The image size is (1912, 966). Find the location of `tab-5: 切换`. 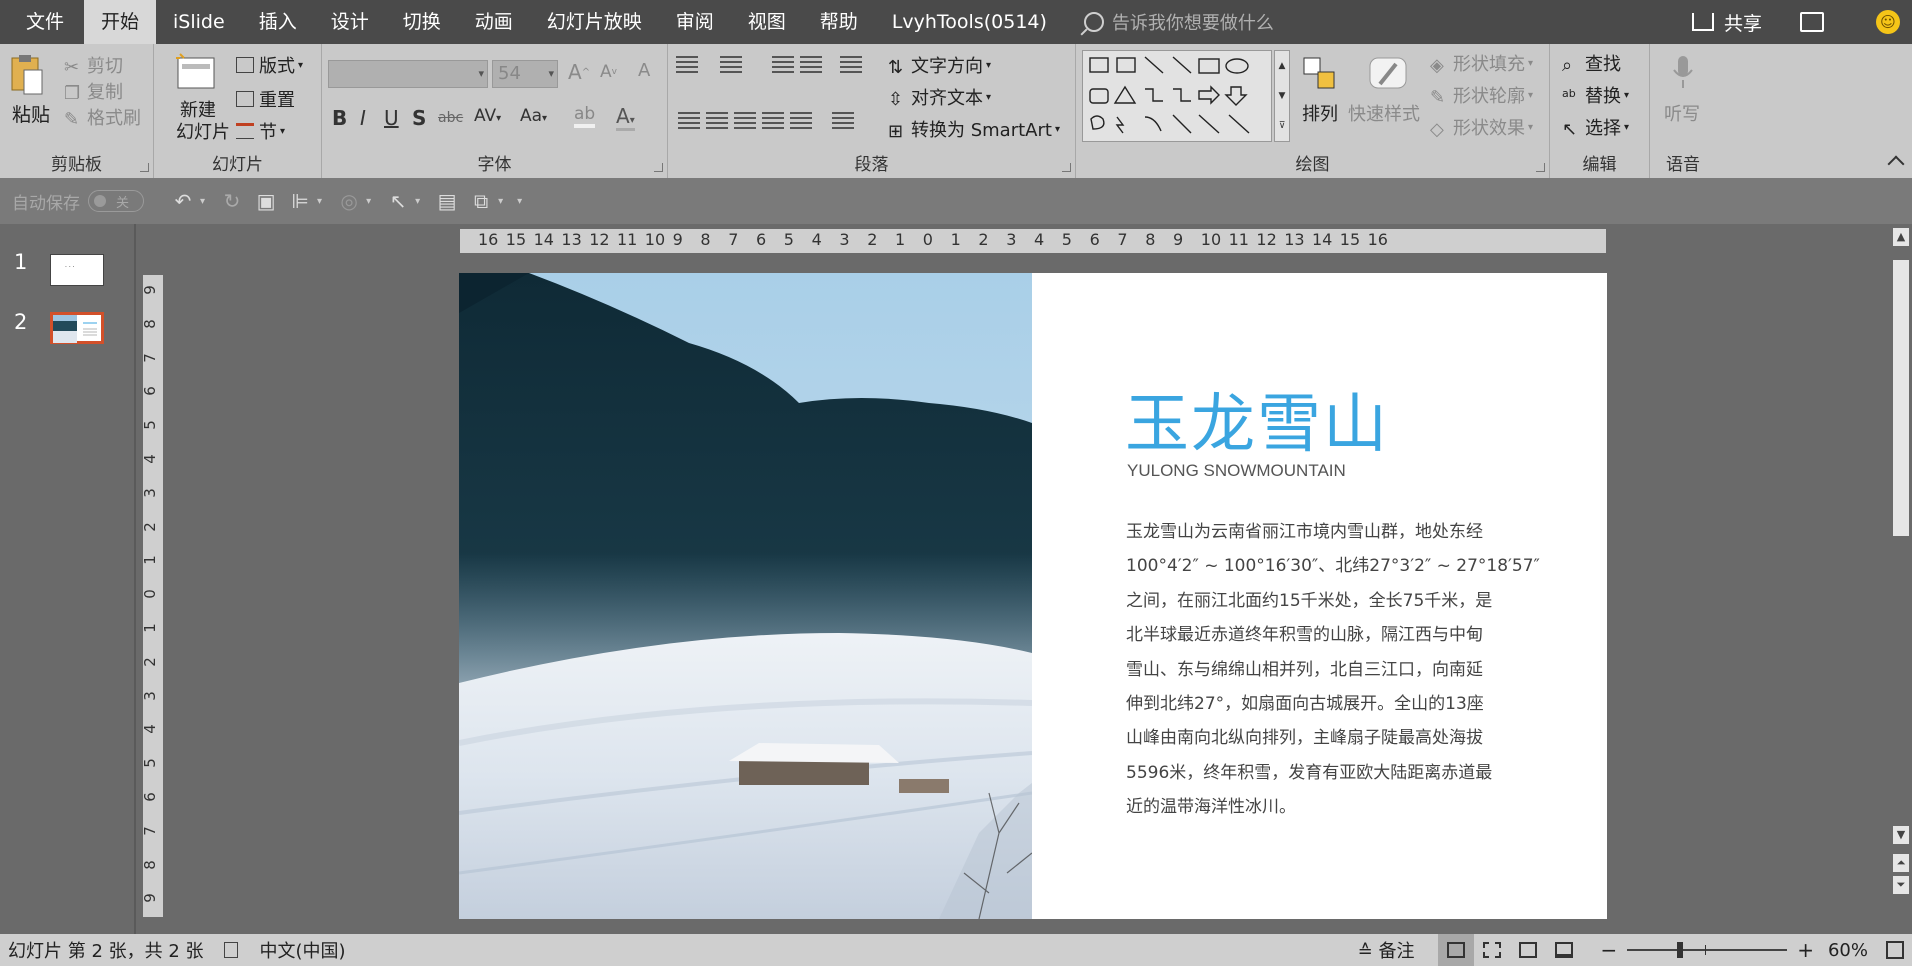

tab-5: 切换 is located at coordinates (422, 22).